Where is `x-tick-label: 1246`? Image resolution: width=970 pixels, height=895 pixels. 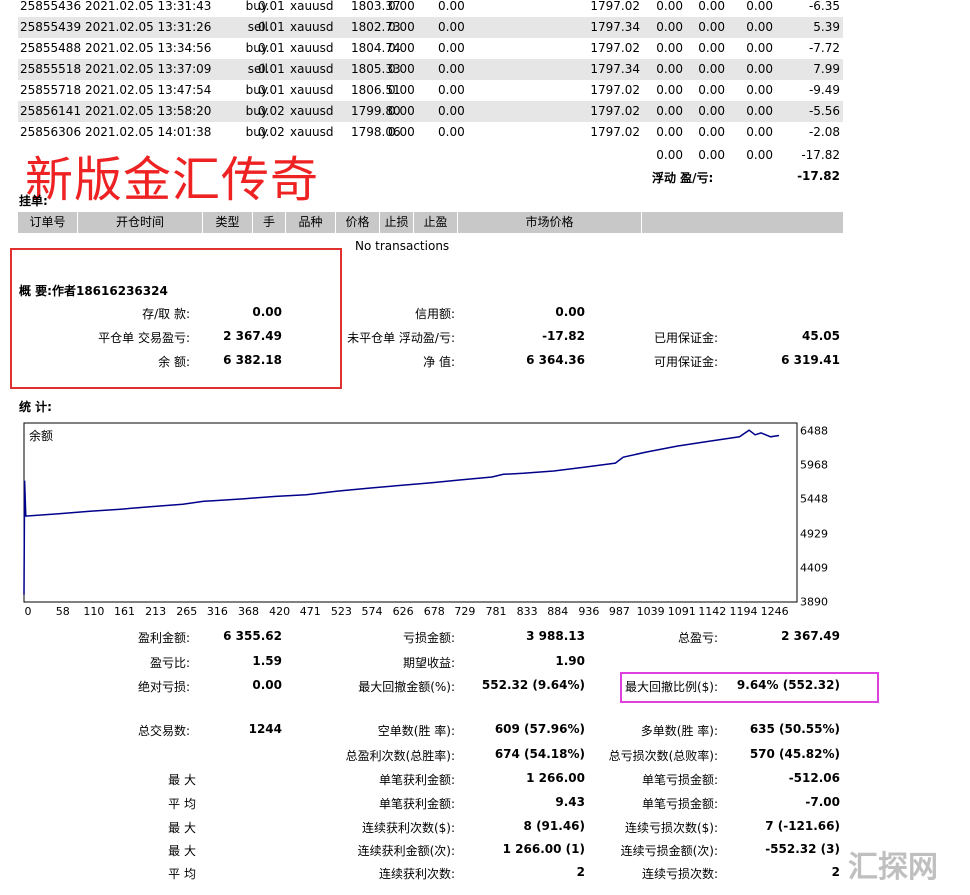 x-tick-label: 1246 is located at coordinates (774, 611).